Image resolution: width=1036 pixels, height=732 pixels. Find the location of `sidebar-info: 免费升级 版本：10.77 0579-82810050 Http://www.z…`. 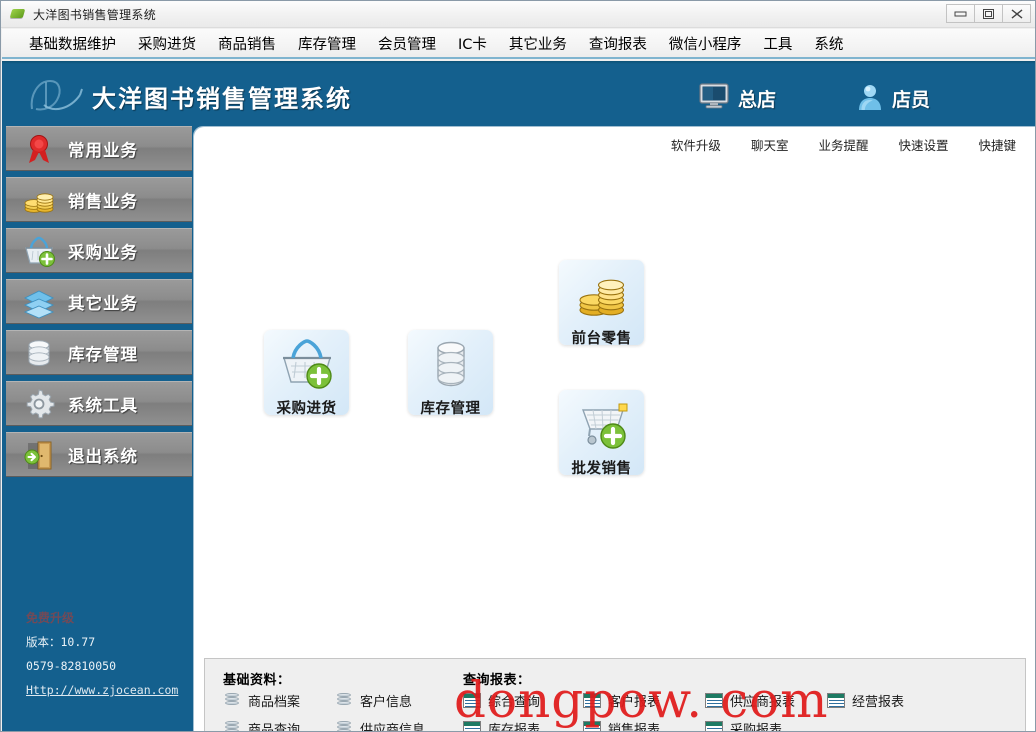

sidebar-info: 免费升级 版本：10.77 0579-82810050 Http://www.z… is located at coordinates (108, 654).